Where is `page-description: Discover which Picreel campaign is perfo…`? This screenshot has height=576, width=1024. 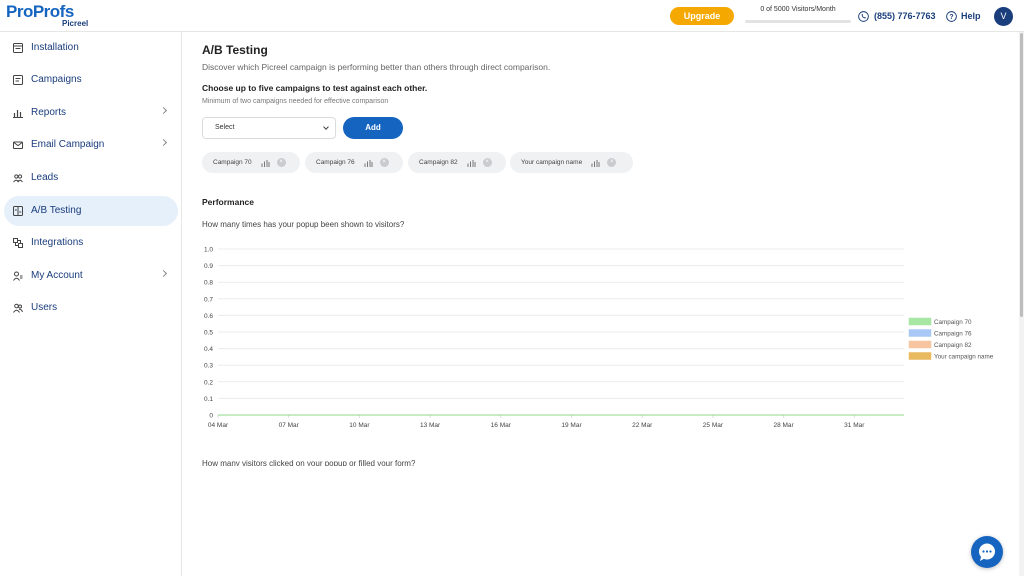 page-description: Discover which Picreel campaign is perfo… is located at coordinates (376, 67).